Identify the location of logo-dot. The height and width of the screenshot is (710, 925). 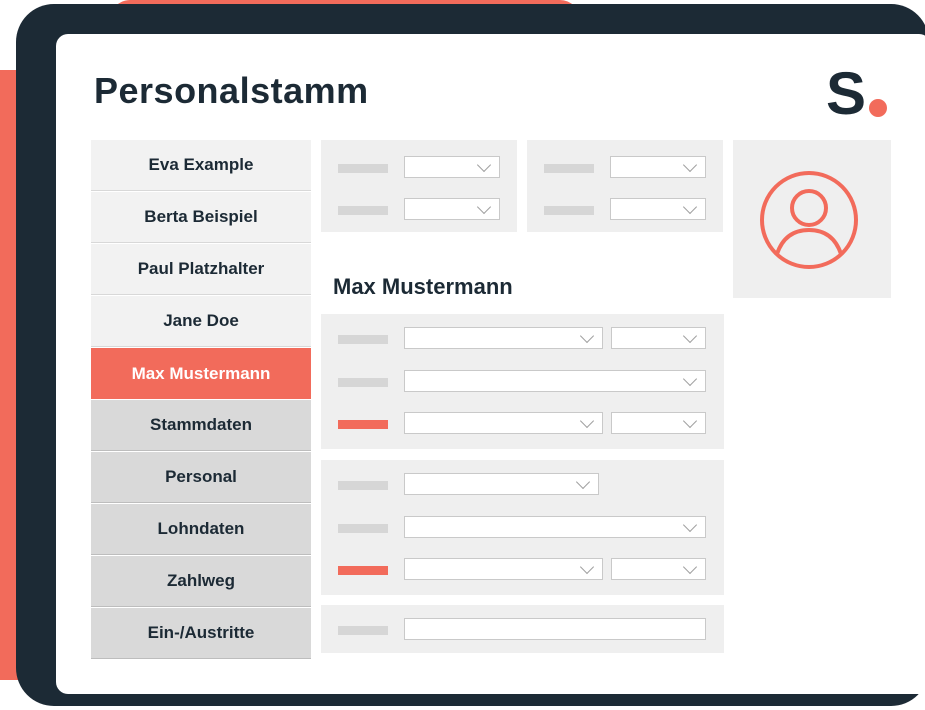
(878, 108).